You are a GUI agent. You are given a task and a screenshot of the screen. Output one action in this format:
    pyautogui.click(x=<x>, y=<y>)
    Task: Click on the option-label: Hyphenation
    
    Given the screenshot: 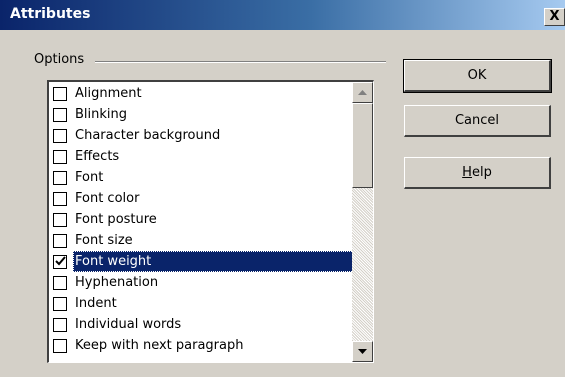 What is the action you would take?
    pyautogui.click(x=117, y=282)
    